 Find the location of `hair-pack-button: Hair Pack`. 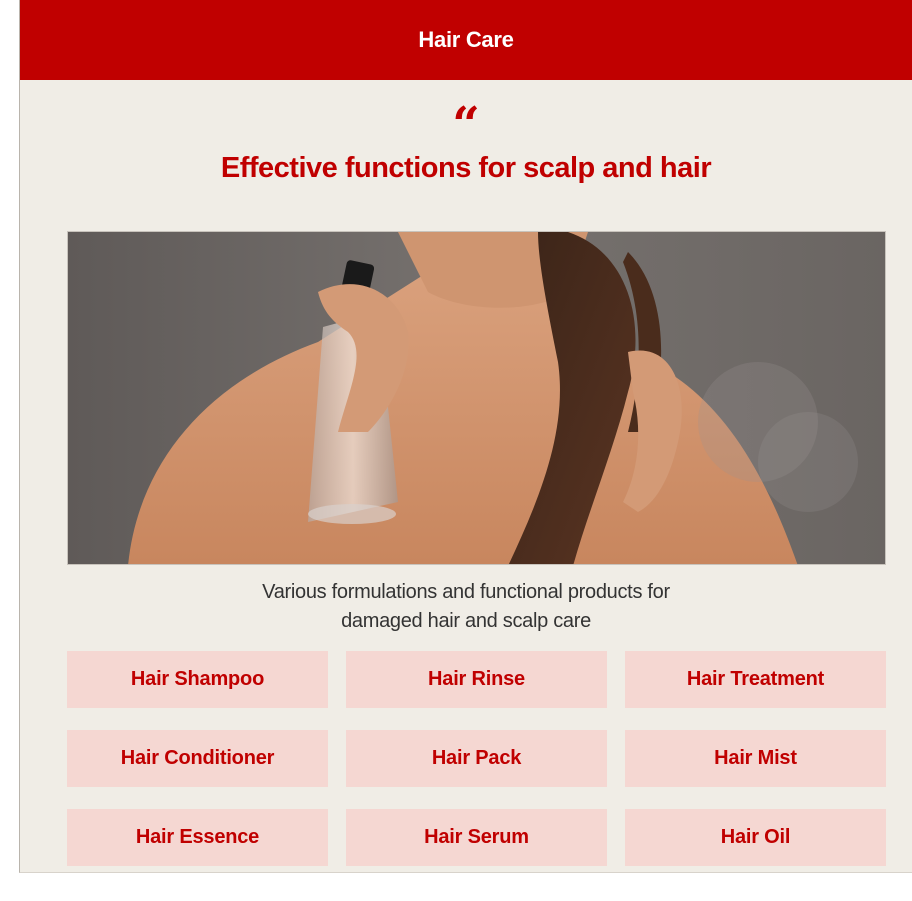

hair-pack-button: Hair Pack is located at coordinates (476, 758).